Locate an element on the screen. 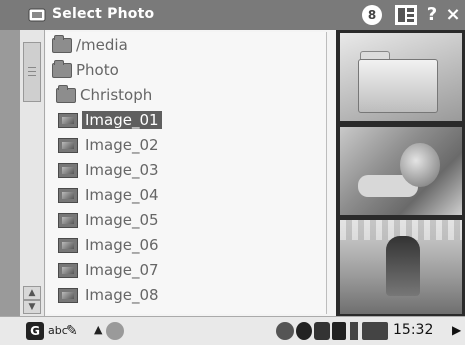 The width and height of the screenshot is (465, 345). sync-icon is located at coordinates (304, 331).